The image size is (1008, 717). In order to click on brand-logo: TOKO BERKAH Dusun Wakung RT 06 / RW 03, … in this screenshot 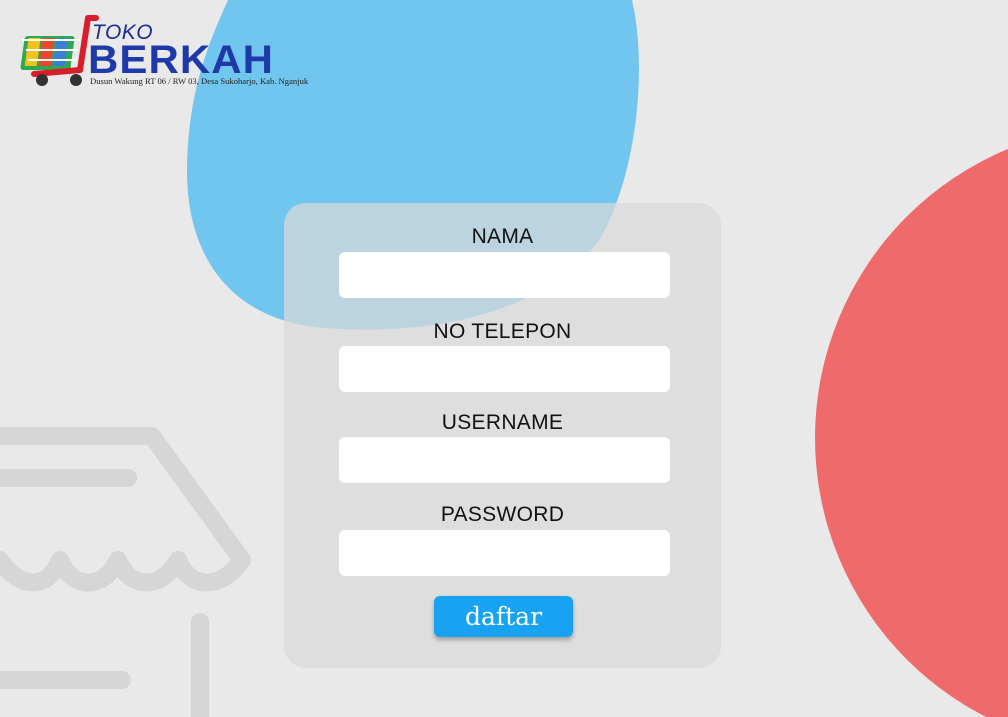, I will do `click(168, 54)`.